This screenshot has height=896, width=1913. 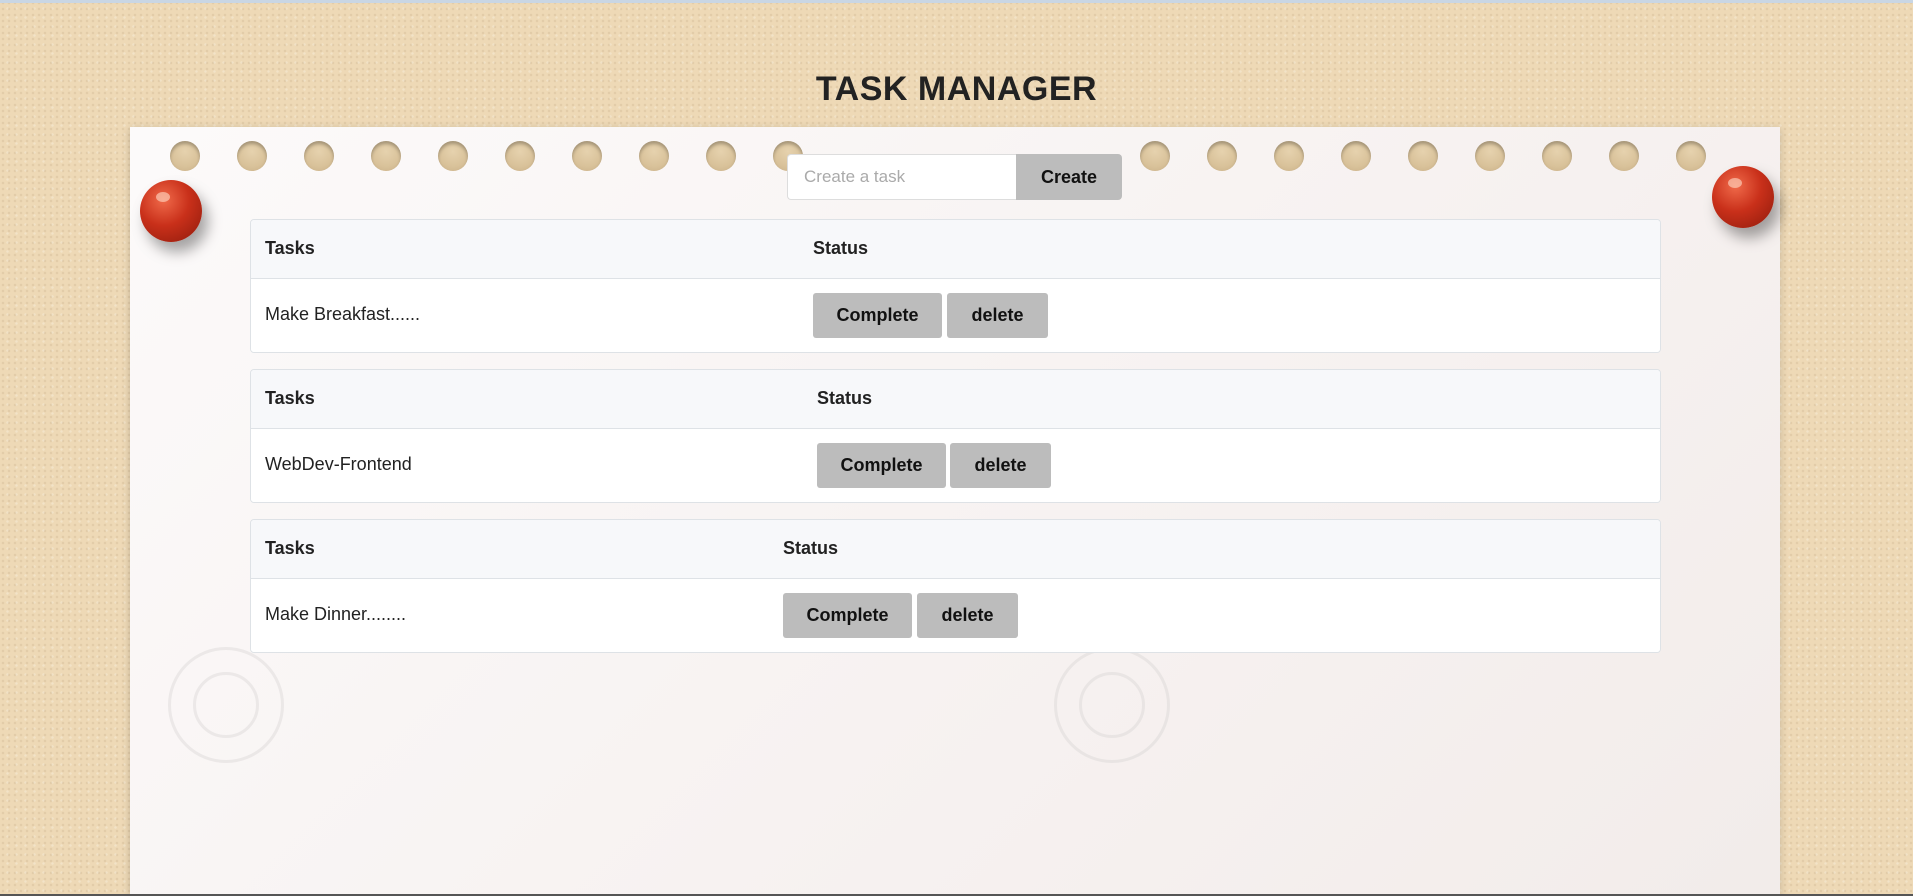 I want to click on task-name: WebDev-Frontend, so click(x=338, y=464).